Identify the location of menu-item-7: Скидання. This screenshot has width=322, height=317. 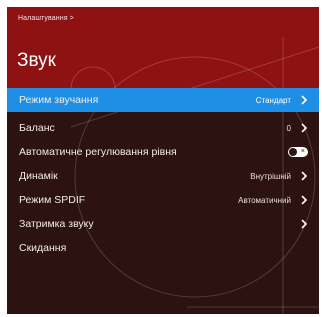
(163, 248).